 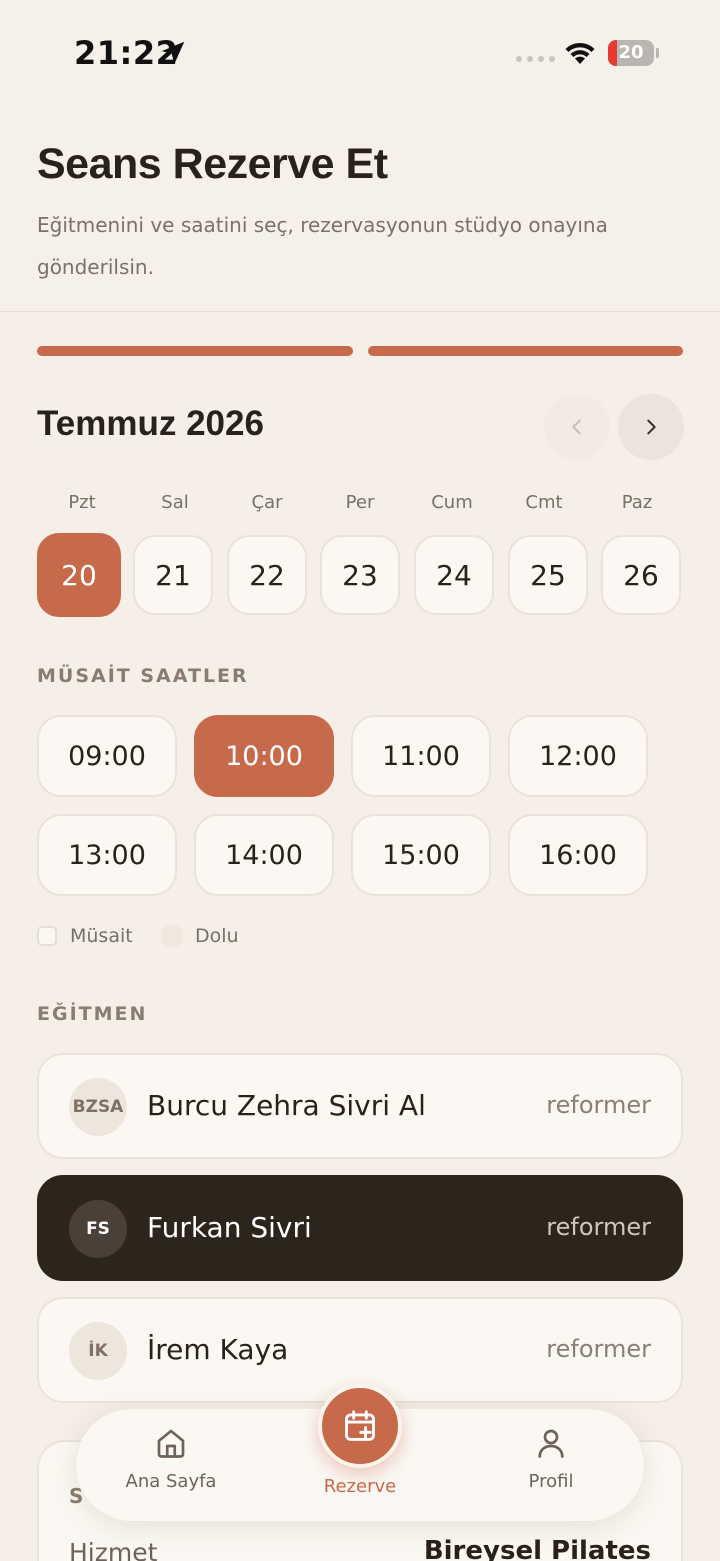 What do you see at coordinates (286, 1105) in the screenshot?
I see `trainer-name: Burcu Zehra Sivri Al` at bounding box center [286, 1105].